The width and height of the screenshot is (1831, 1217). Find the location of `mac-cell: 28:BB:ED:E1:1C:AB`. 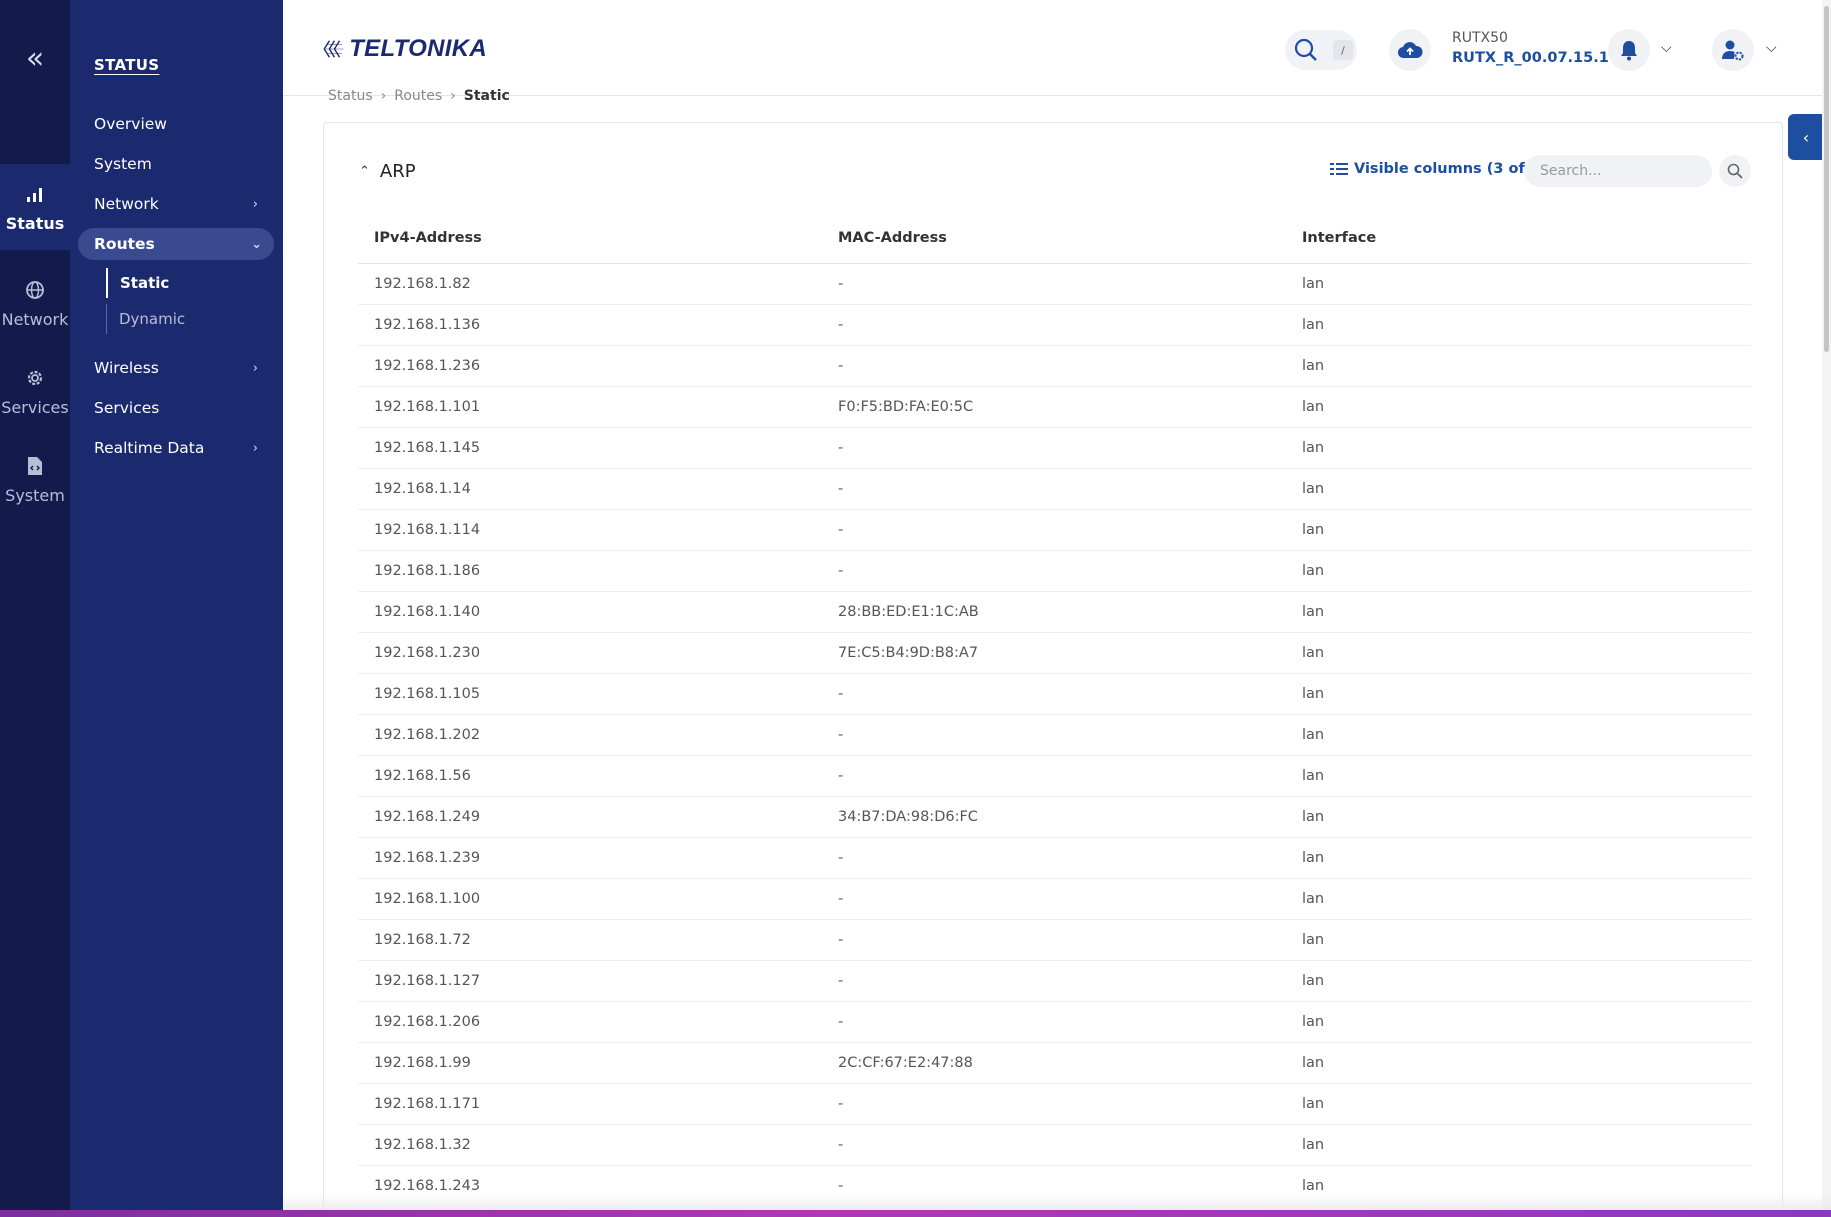

mac-cell: 28:BB:ED:E1:1C:AB is located at coordinates (1054, 612).